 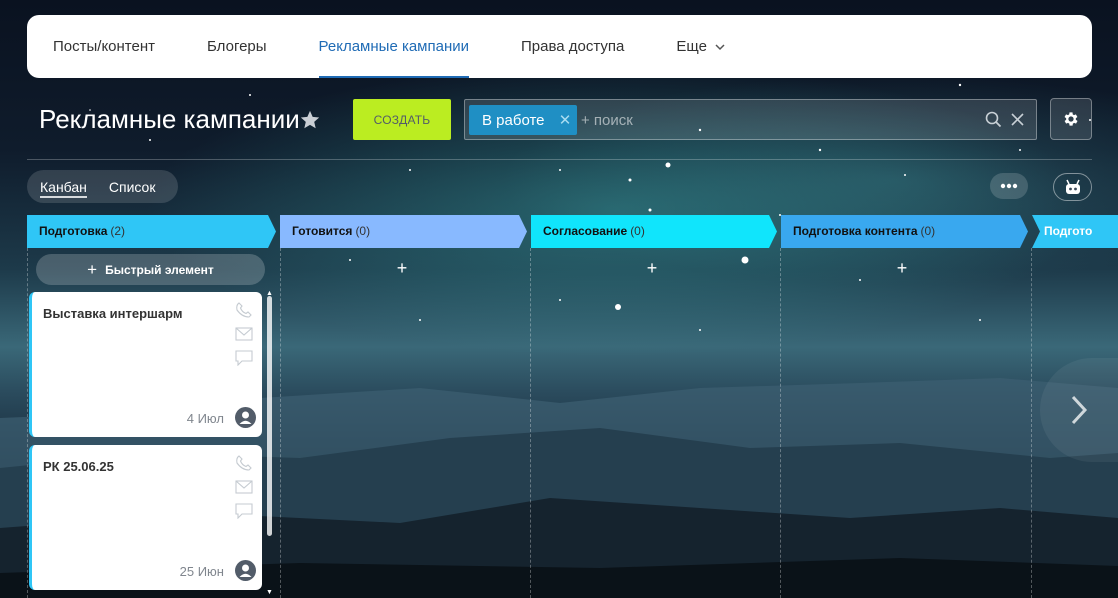 I want to click on tab-ad-campaigns: Рекламные кампании, so click(x=394, y=46).